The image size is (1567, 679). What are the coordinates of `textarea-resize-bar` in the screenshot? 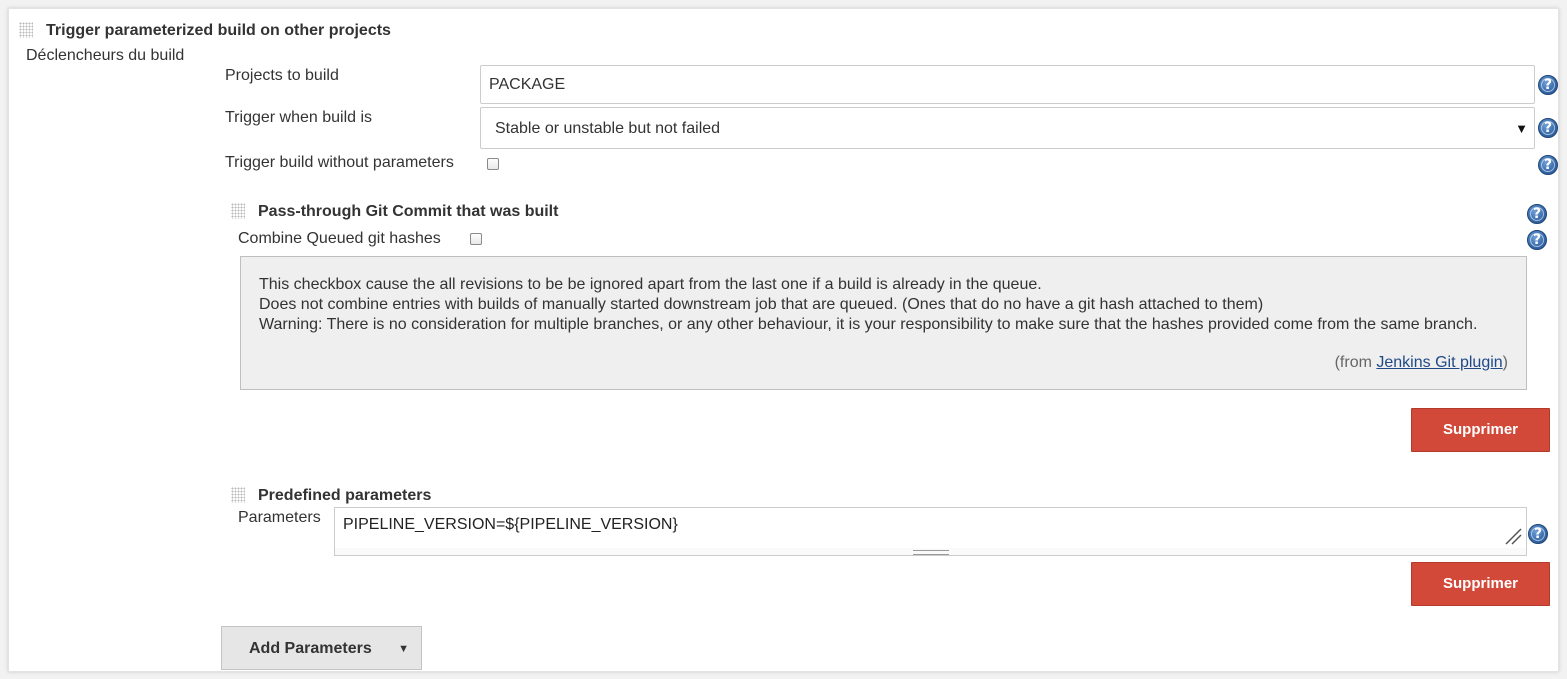 It's located at (930, 552).